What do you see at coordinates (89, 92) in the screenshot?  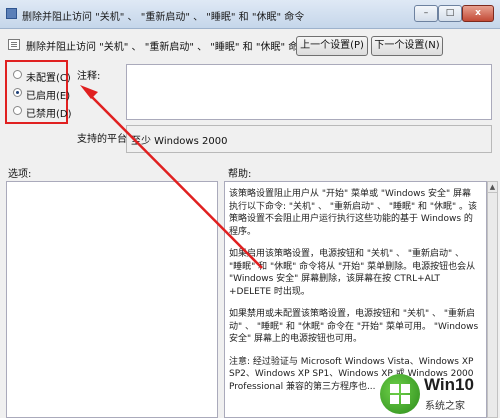 I see `arrow-head` at bounding box center [89, 92].